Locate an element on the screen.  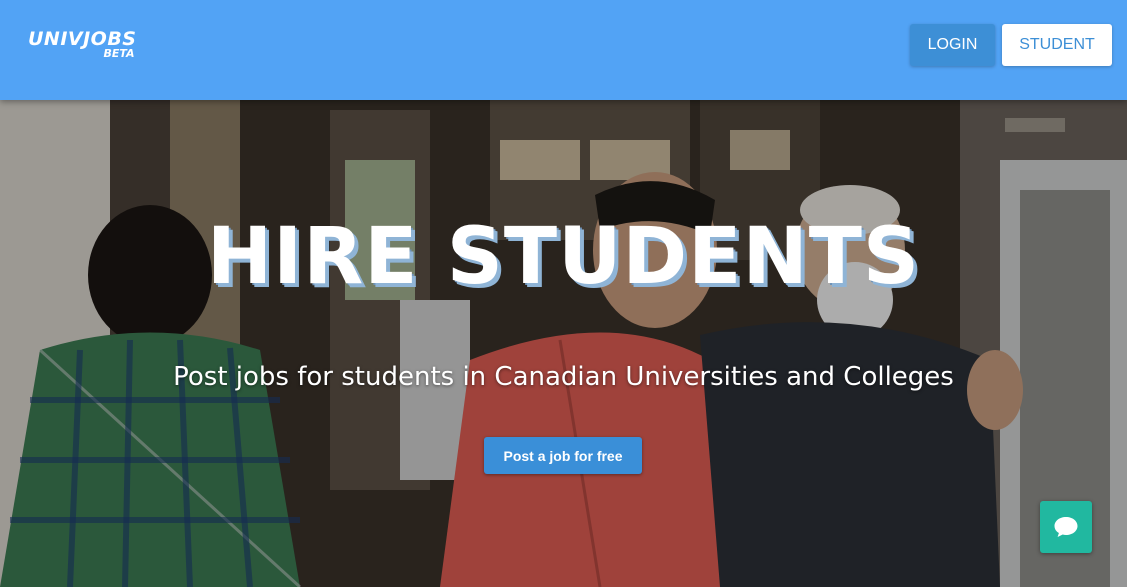
student-button: STUDENT is located at coordinates (1057, 45).